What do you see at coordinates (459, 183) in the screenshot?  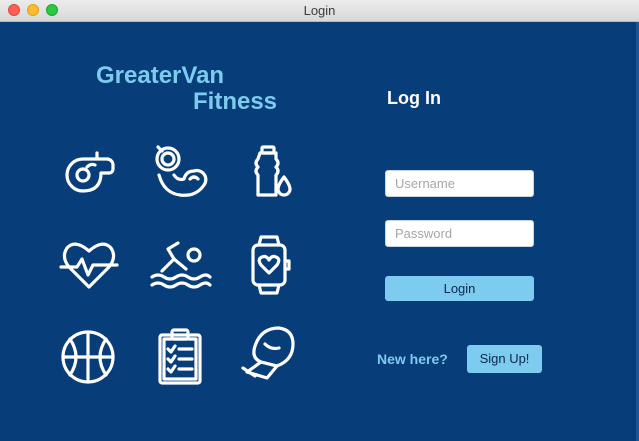 I see `username-input` at bounding box center [459, 183].